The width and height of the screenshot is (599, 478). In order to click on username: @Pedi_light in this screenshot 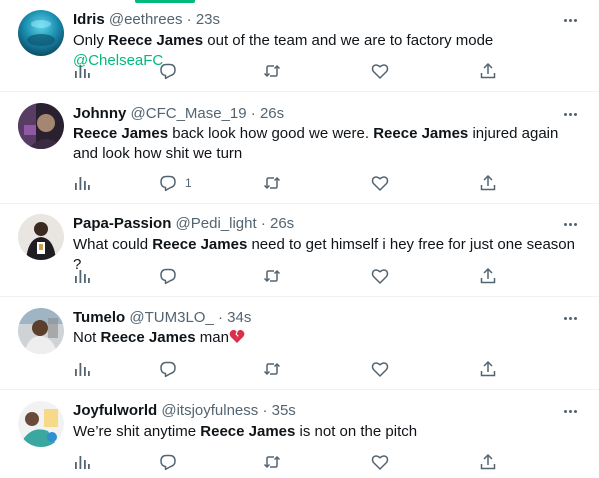, I will do `click(216, 223)`.